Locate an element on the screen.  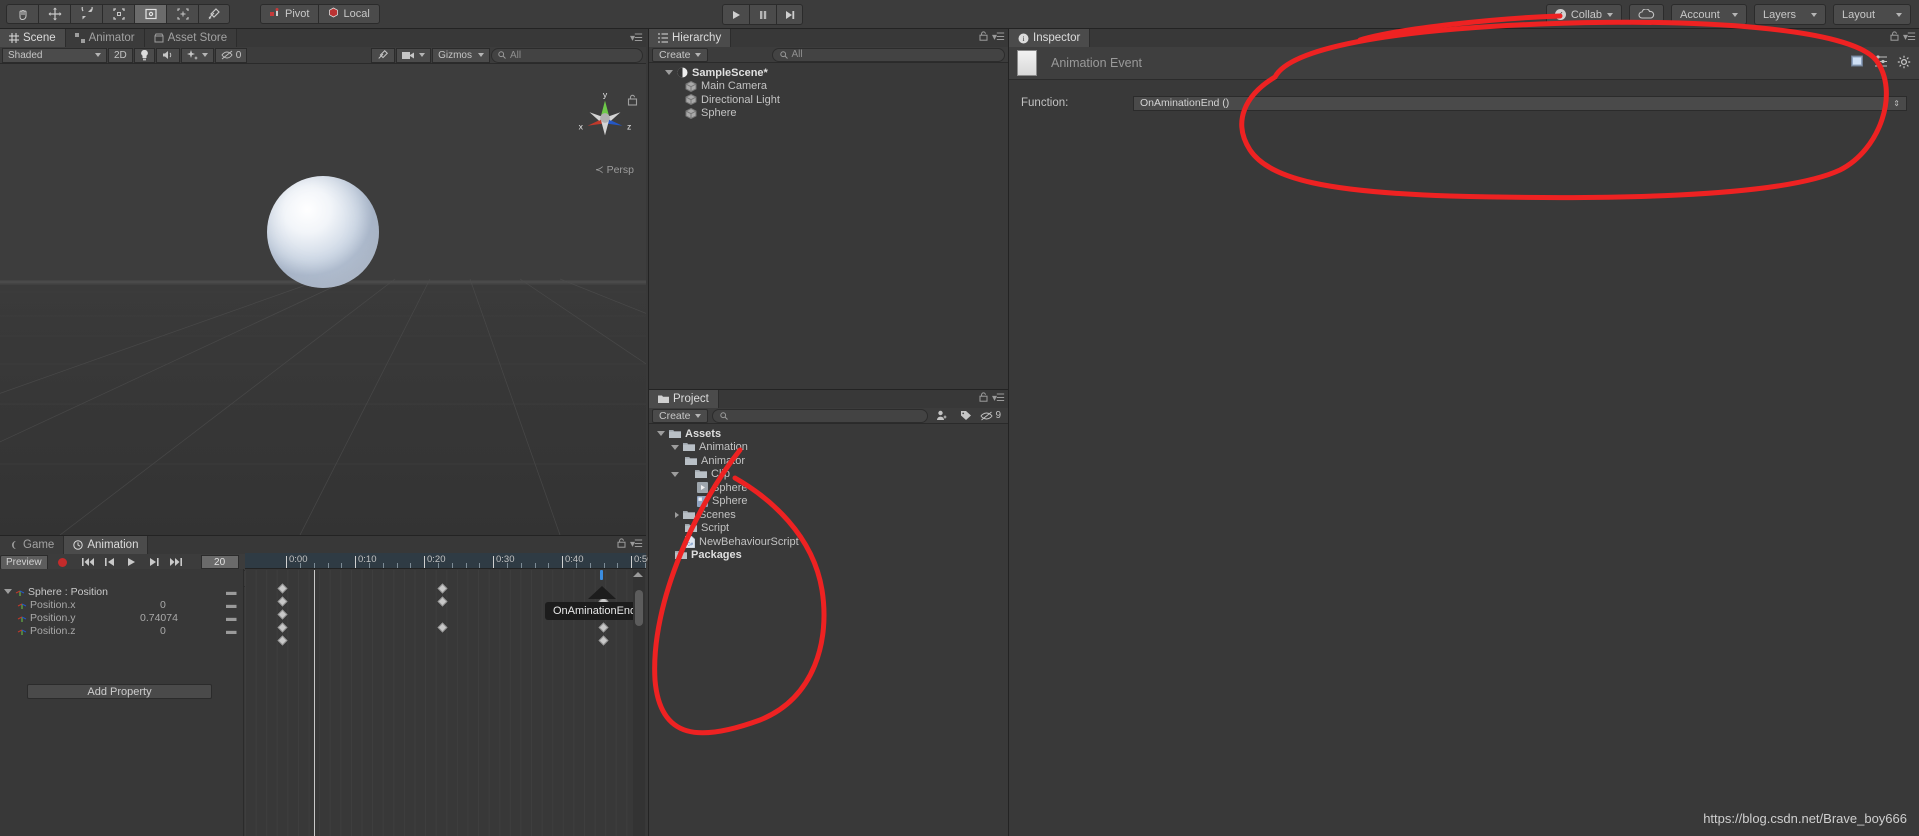
animation-timeline: 0:00 0:10 0:20 0:30 0:40 0:50 1:00 is located at coordinates (483, 694).